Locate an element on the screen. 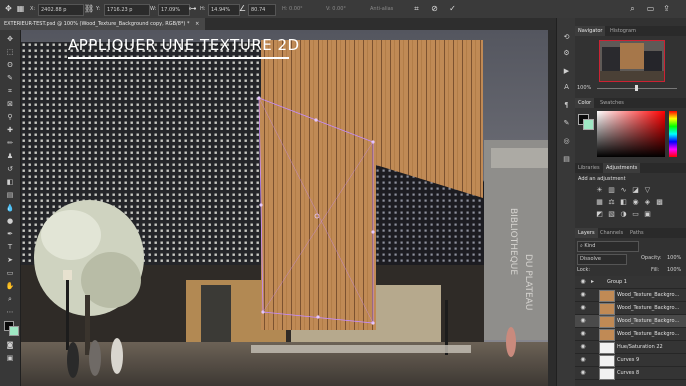 The image size is (686, 386). layer-row: ◉ Hue/Saturation 22 is located at coordinates (630, 347).